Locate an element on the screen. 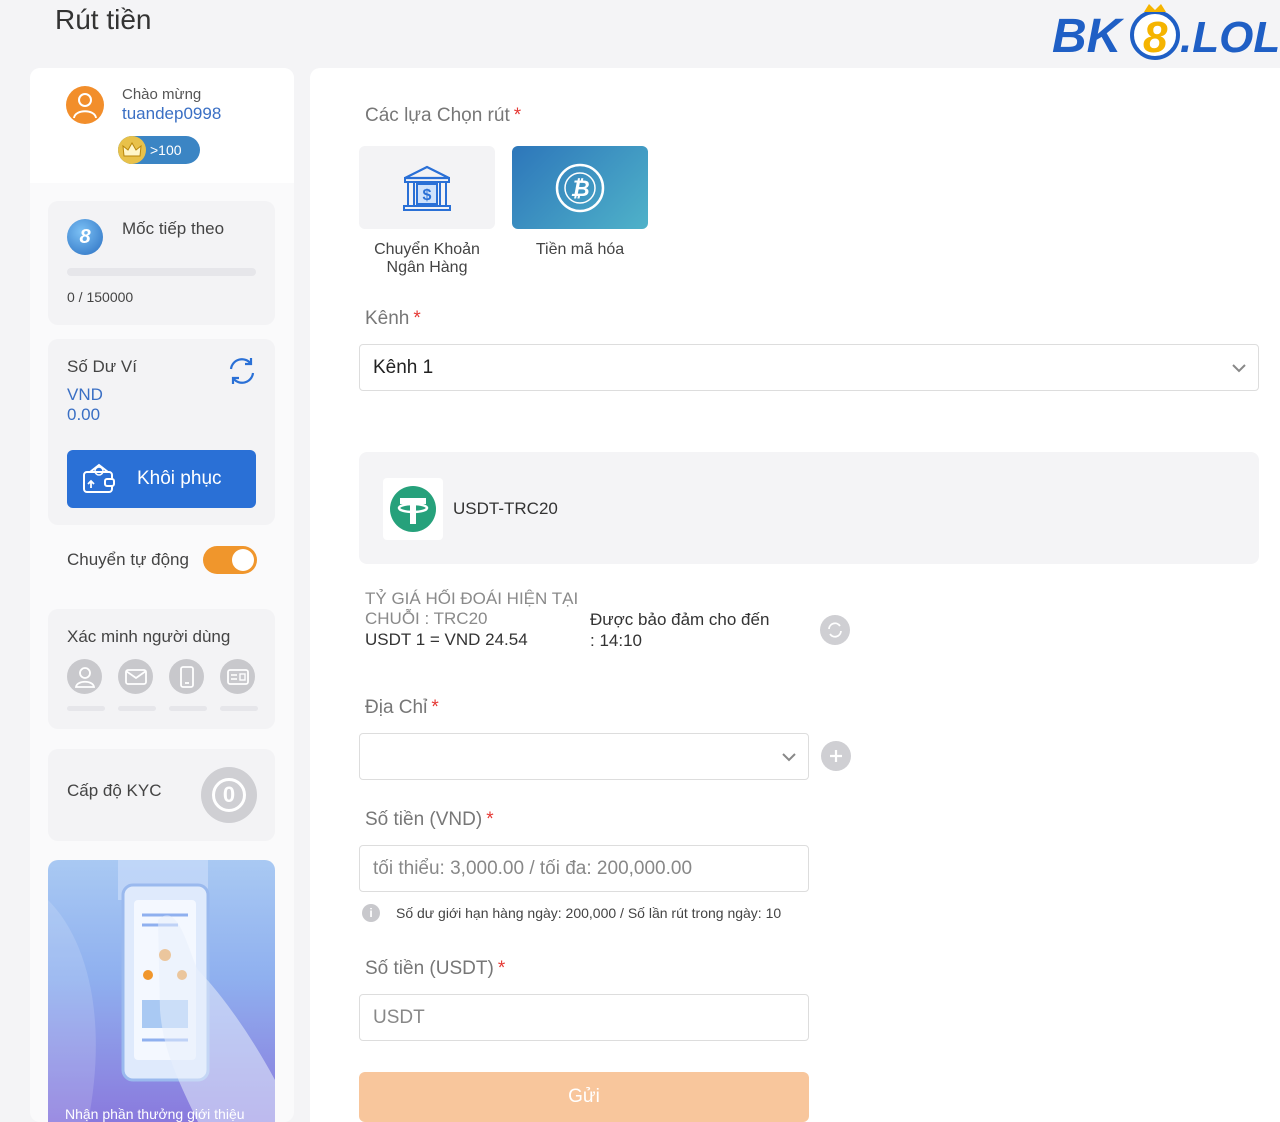  wallet-balance-label: Số Dư Ví is located at coordinates (102, 366).